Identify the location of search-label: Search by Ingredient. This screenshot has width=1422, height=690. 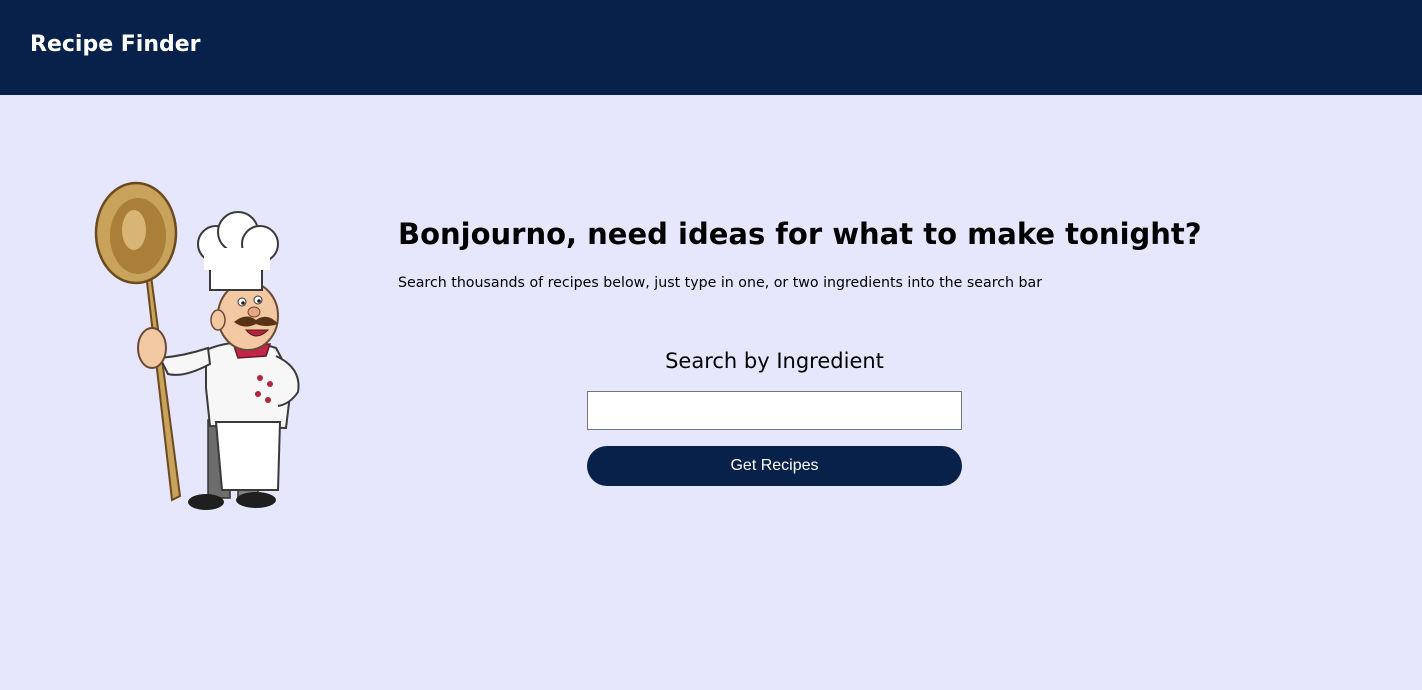
(774, 361).